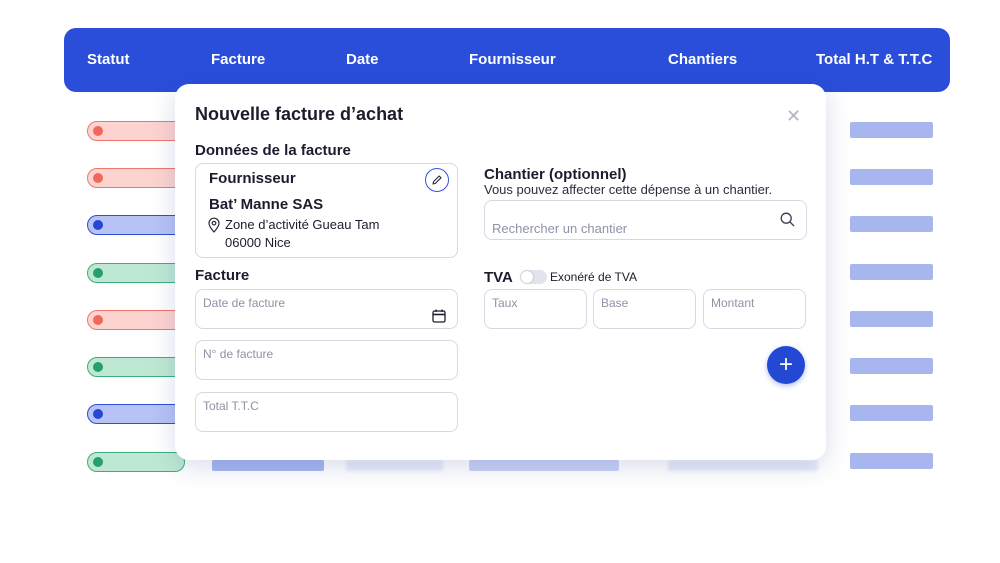  I want to click on column-header-worksites: Chantiers, so click(702, 59).